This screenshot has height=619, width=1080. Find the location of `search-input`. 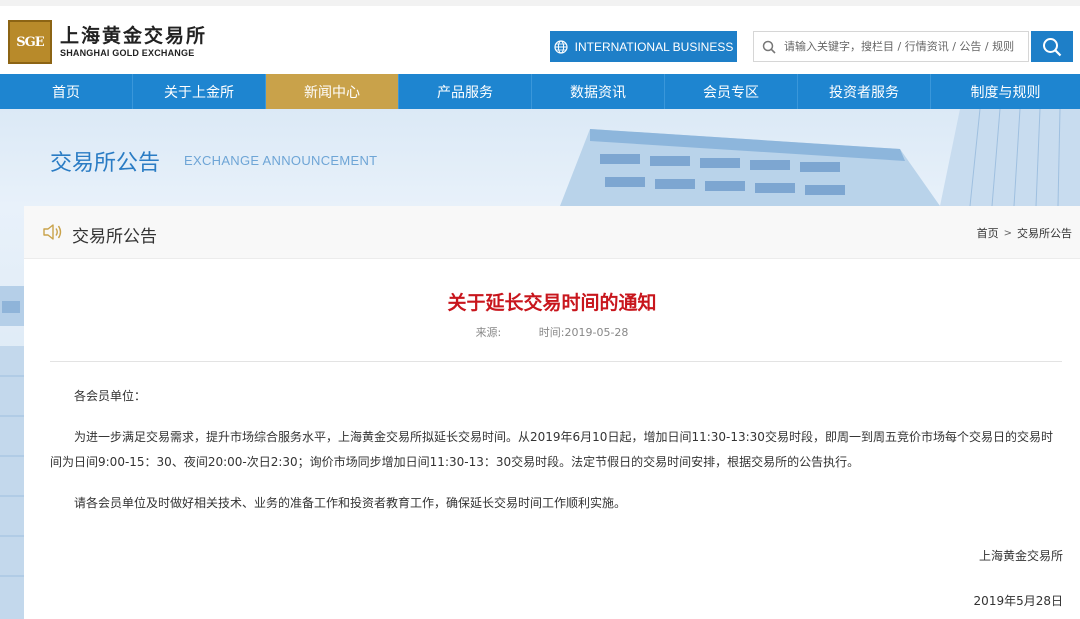

search-input is located at coordinates (903, 46).